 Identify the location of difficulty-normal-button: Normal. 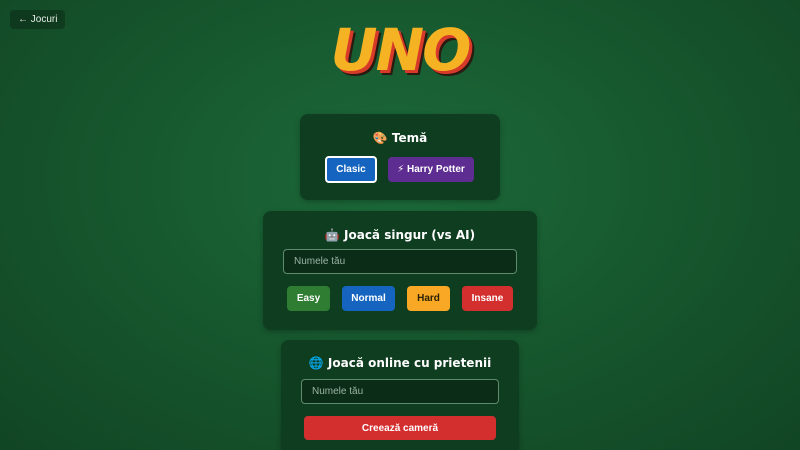
(368, 298).